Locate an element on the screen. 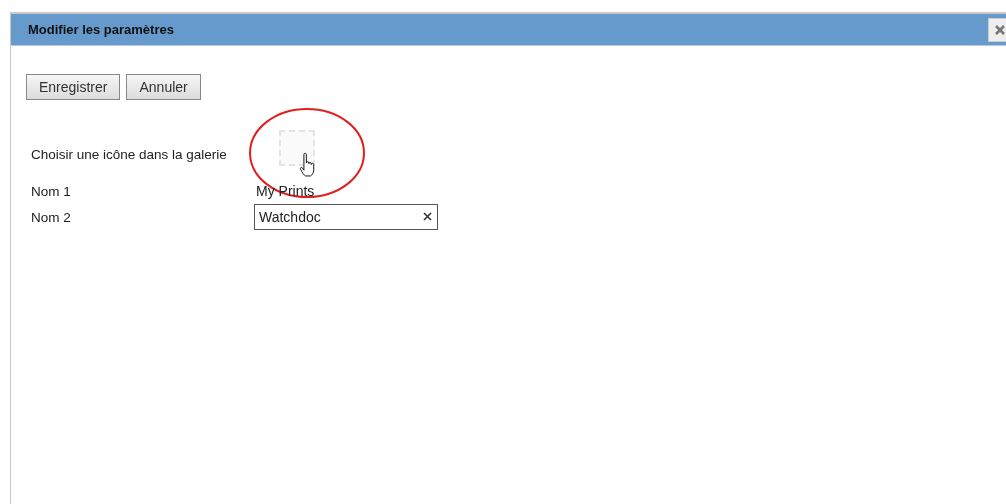 The image size is (1006, 504). gallery-label: Choisir une icône dans la galerie is located at coordinates (129, 154).